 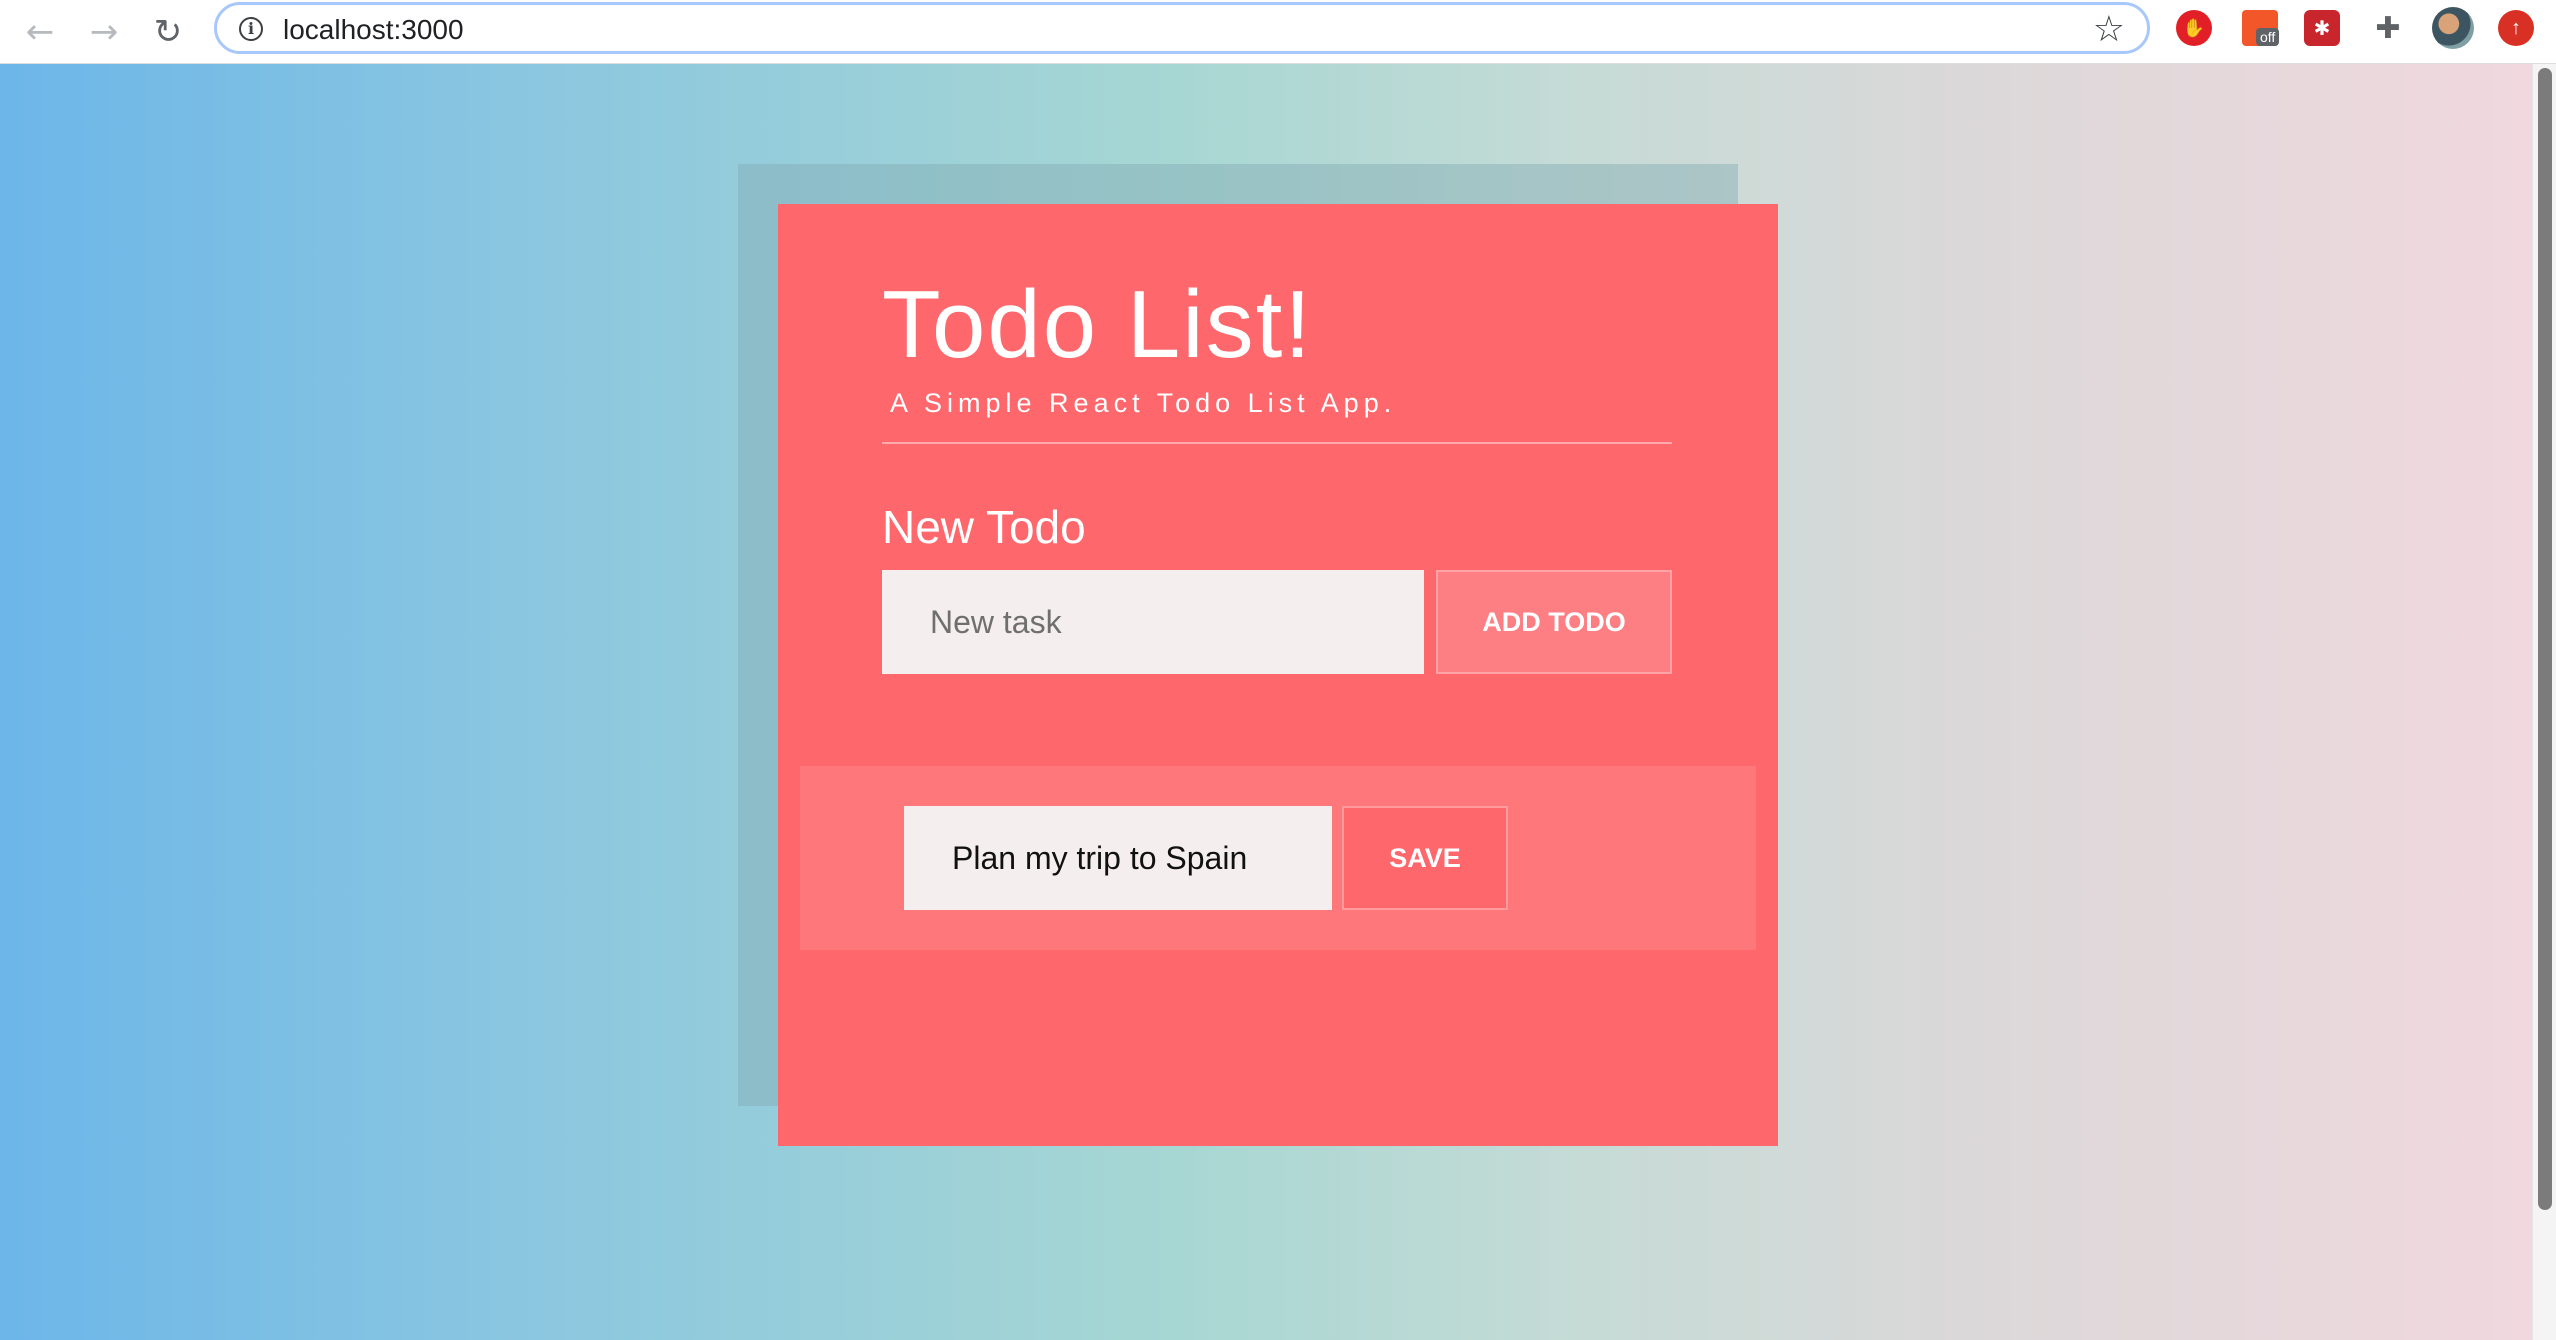 What do you see at coordinates (1118, 858) in the screenshot?
I see `todo-edit-input` at bounding box center [1118, 858].